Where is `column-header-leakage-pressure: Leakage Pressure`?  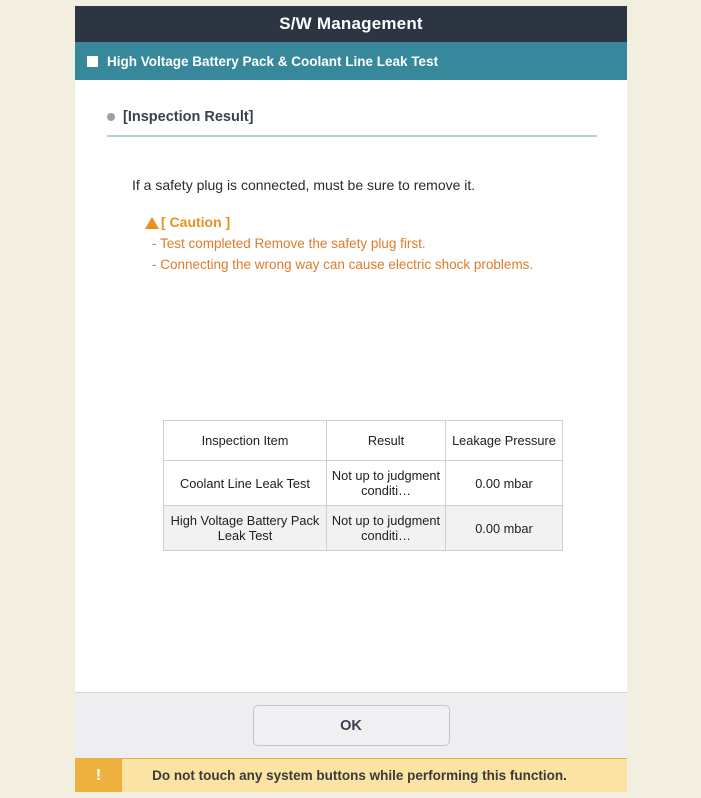 column-header-leakage-pressure: Leakage Pressure is located at coordinates (504, 440).